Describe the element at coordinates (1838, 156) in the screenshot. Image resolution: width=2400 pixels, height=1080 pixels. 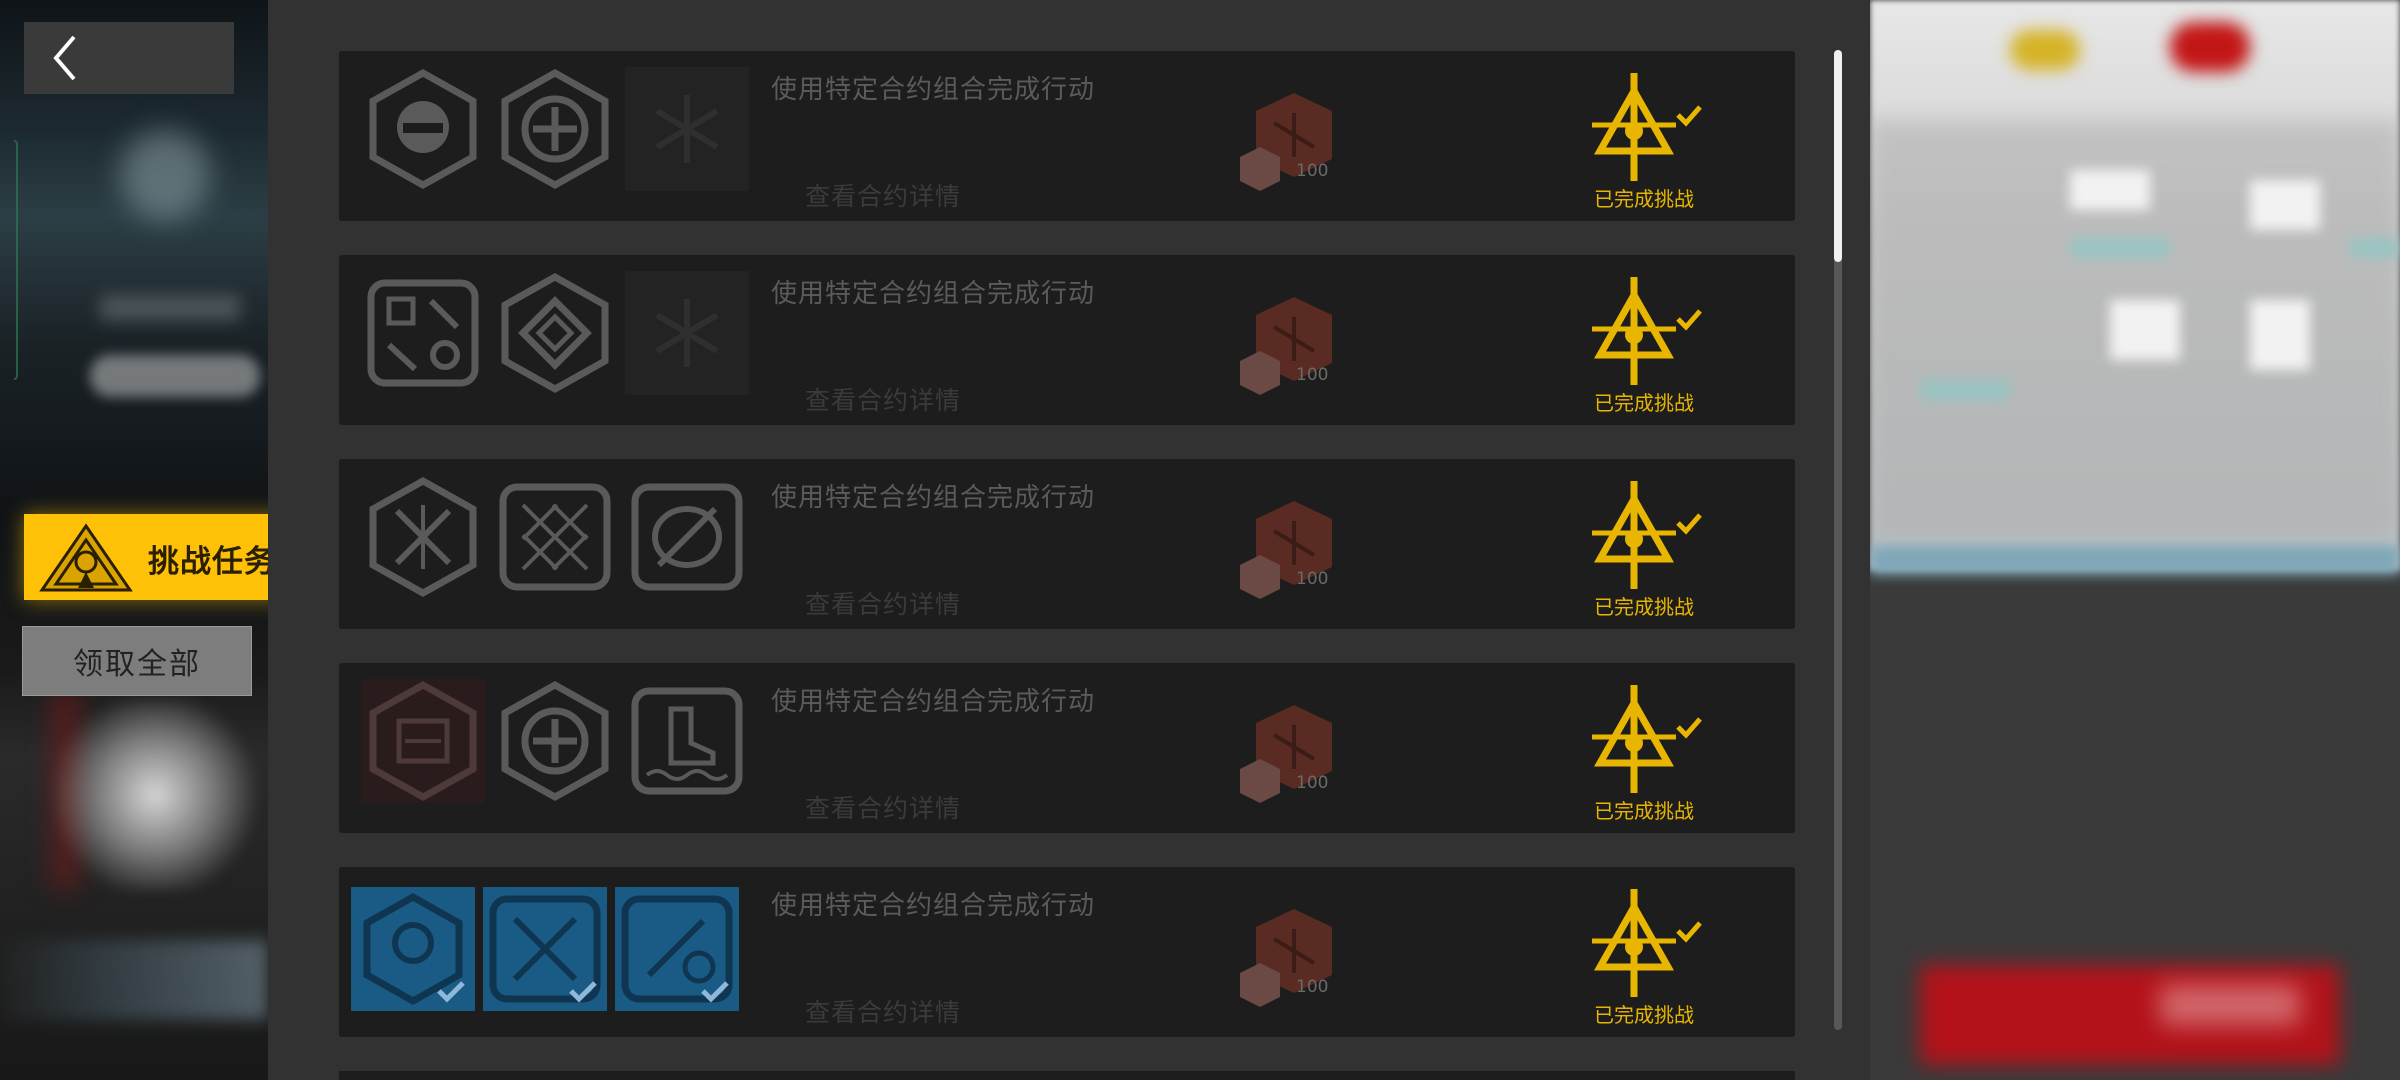
I see `scrollbar-thumb` at that location.